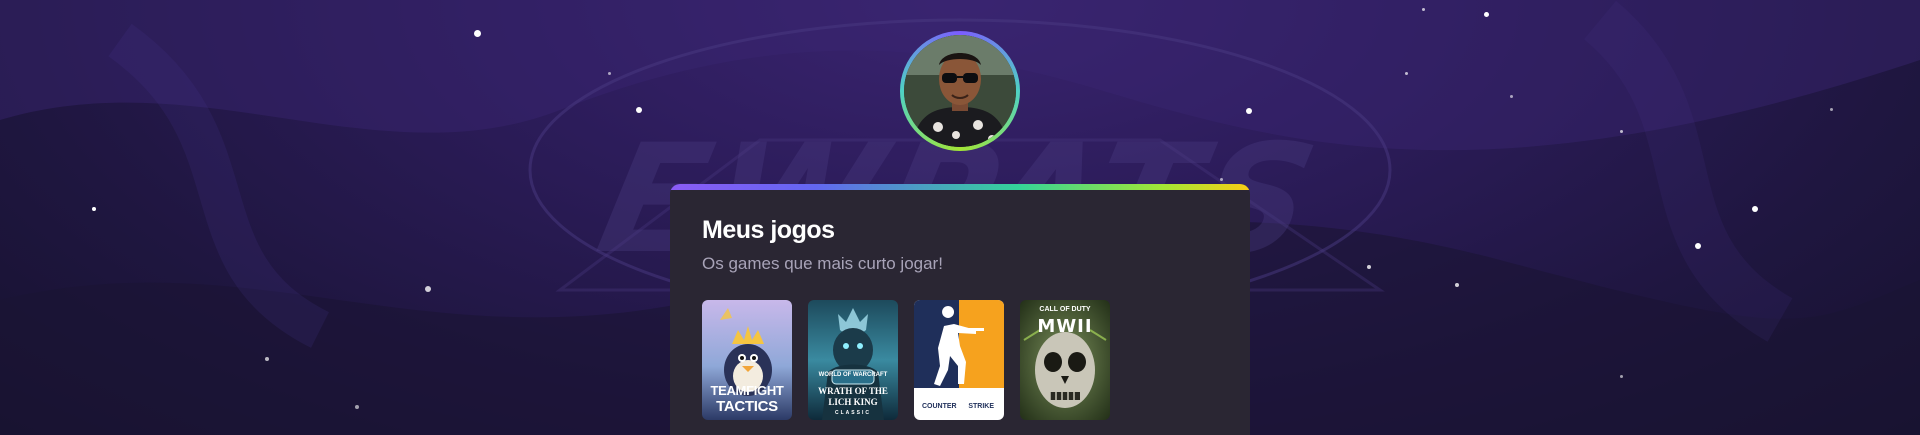  I want to click on game-tile-counter-strike: COUNTER STRIKE, so click(959, 360).